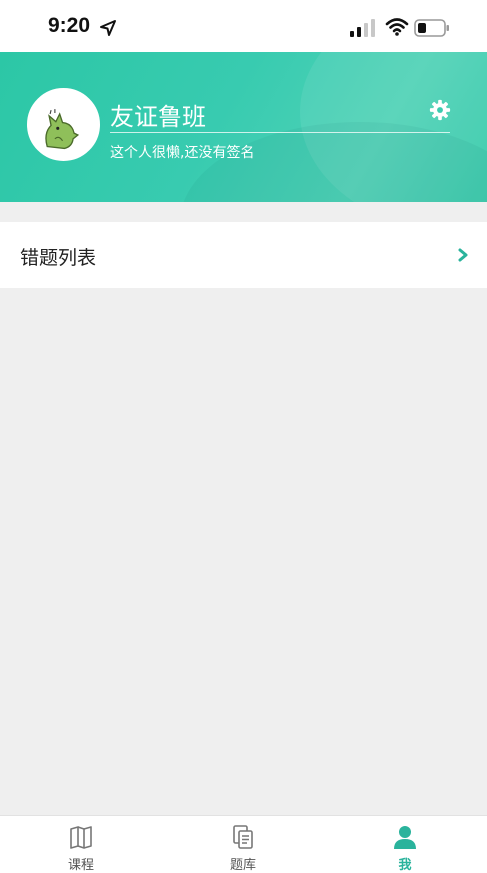 The height and width of the screenshot is (873, 487). Describe the element at coordinates (69, 25) in the screenshot. I see `status-time: 9:20` at that location.